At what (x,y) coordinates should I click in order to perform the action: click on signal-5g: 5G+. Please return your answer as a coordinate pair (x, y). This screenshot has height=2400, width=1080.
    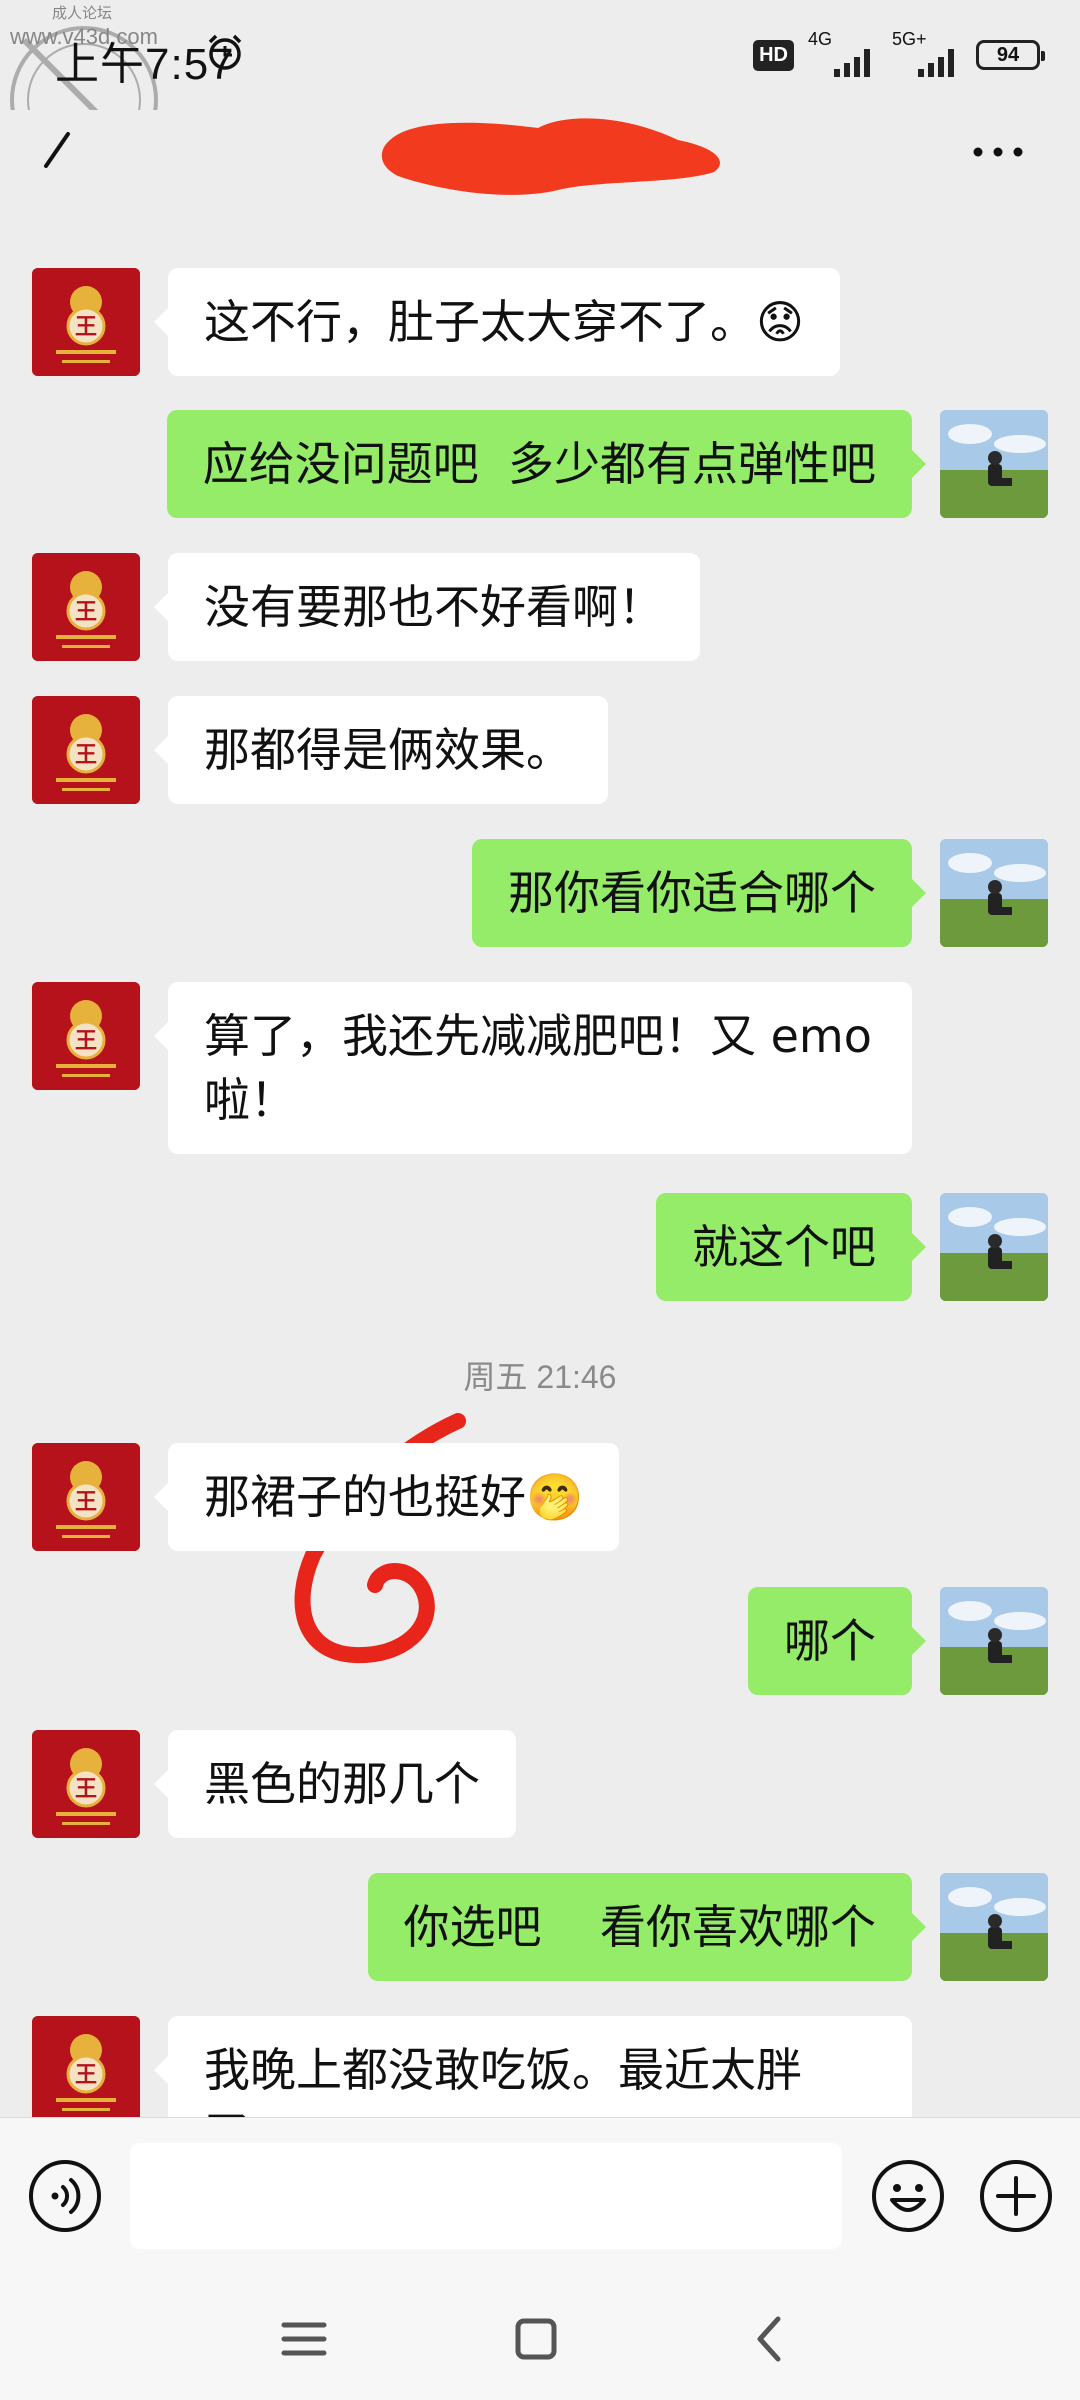
    Looking at the image, I should click on (927, 53).